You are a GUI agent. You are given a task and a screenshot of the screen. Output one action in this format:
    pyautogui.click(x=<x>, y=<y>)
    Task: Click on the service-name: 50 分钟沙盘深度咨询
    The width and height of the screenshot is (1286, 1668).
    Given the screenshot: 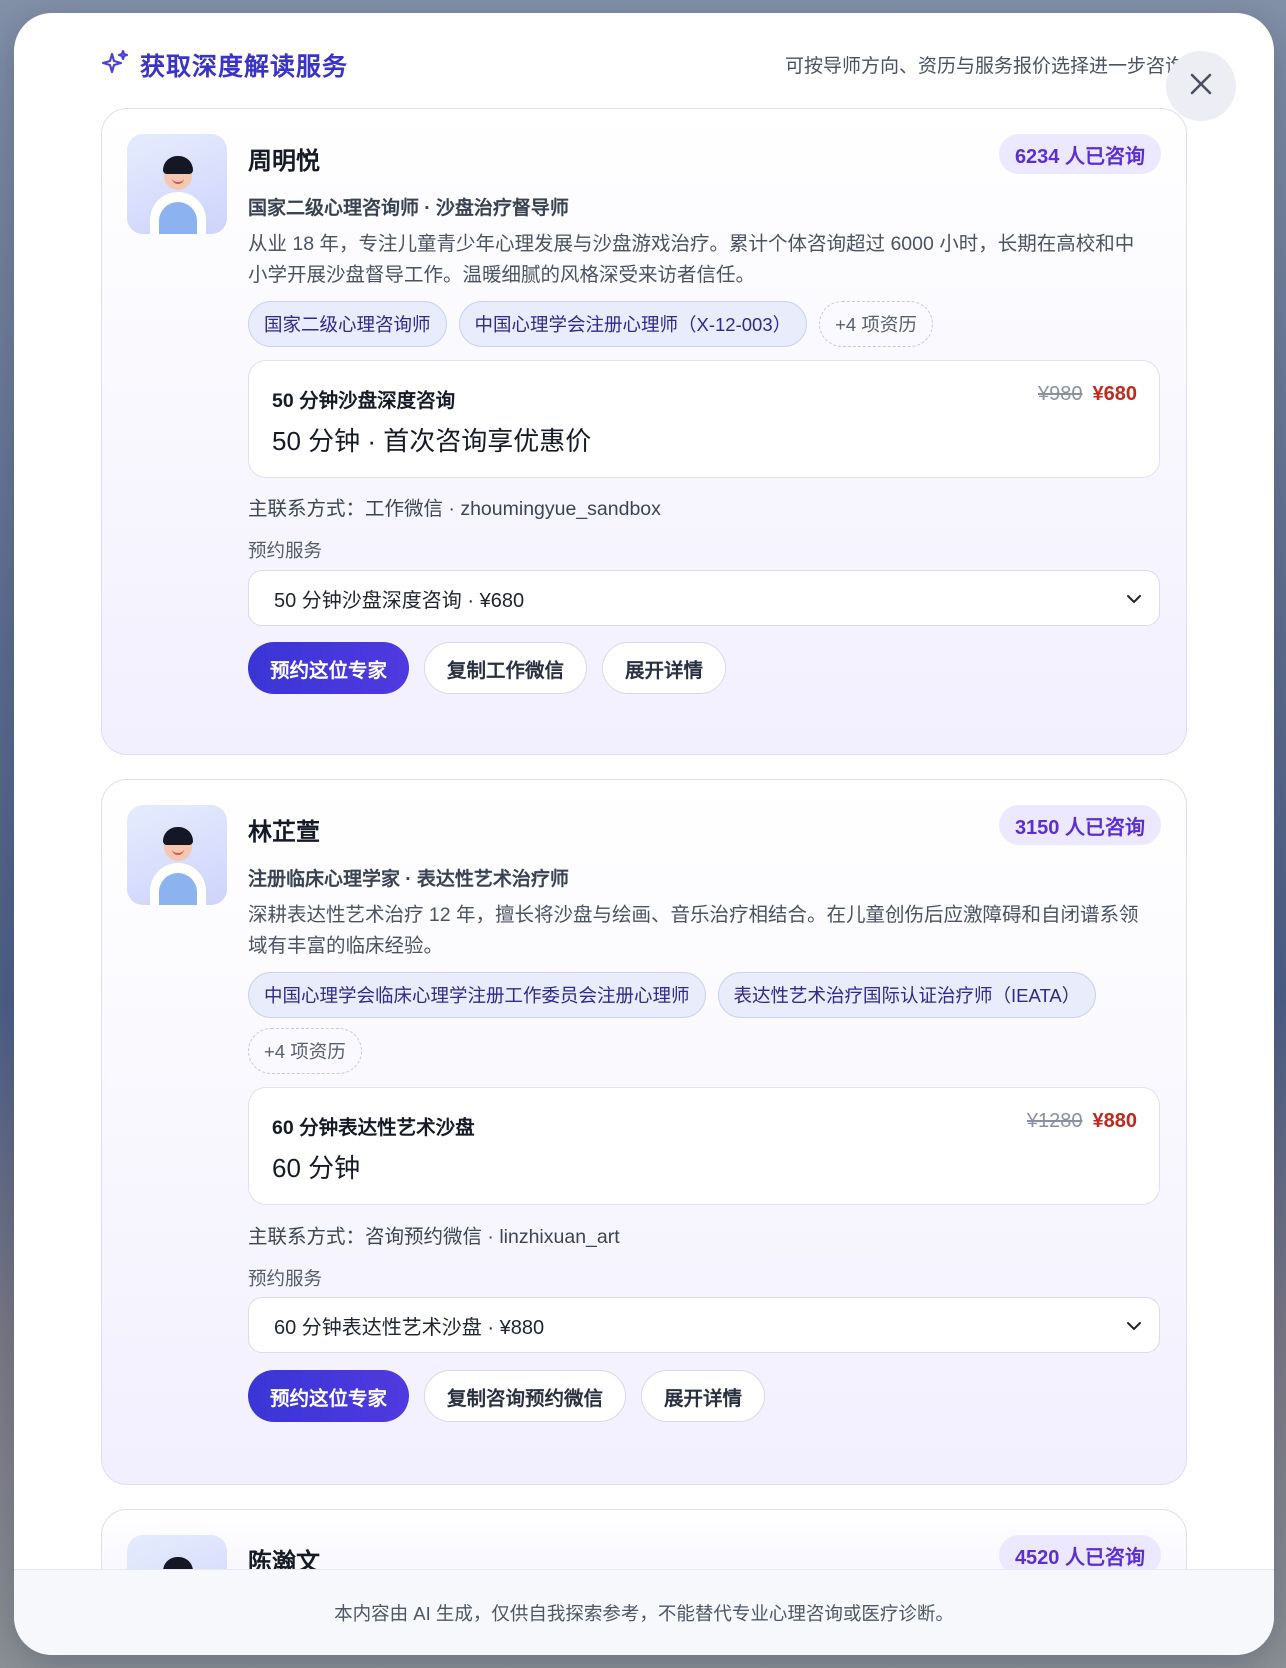 What is the action you would take?
    pyautogui.click(x=364, y=401)
    